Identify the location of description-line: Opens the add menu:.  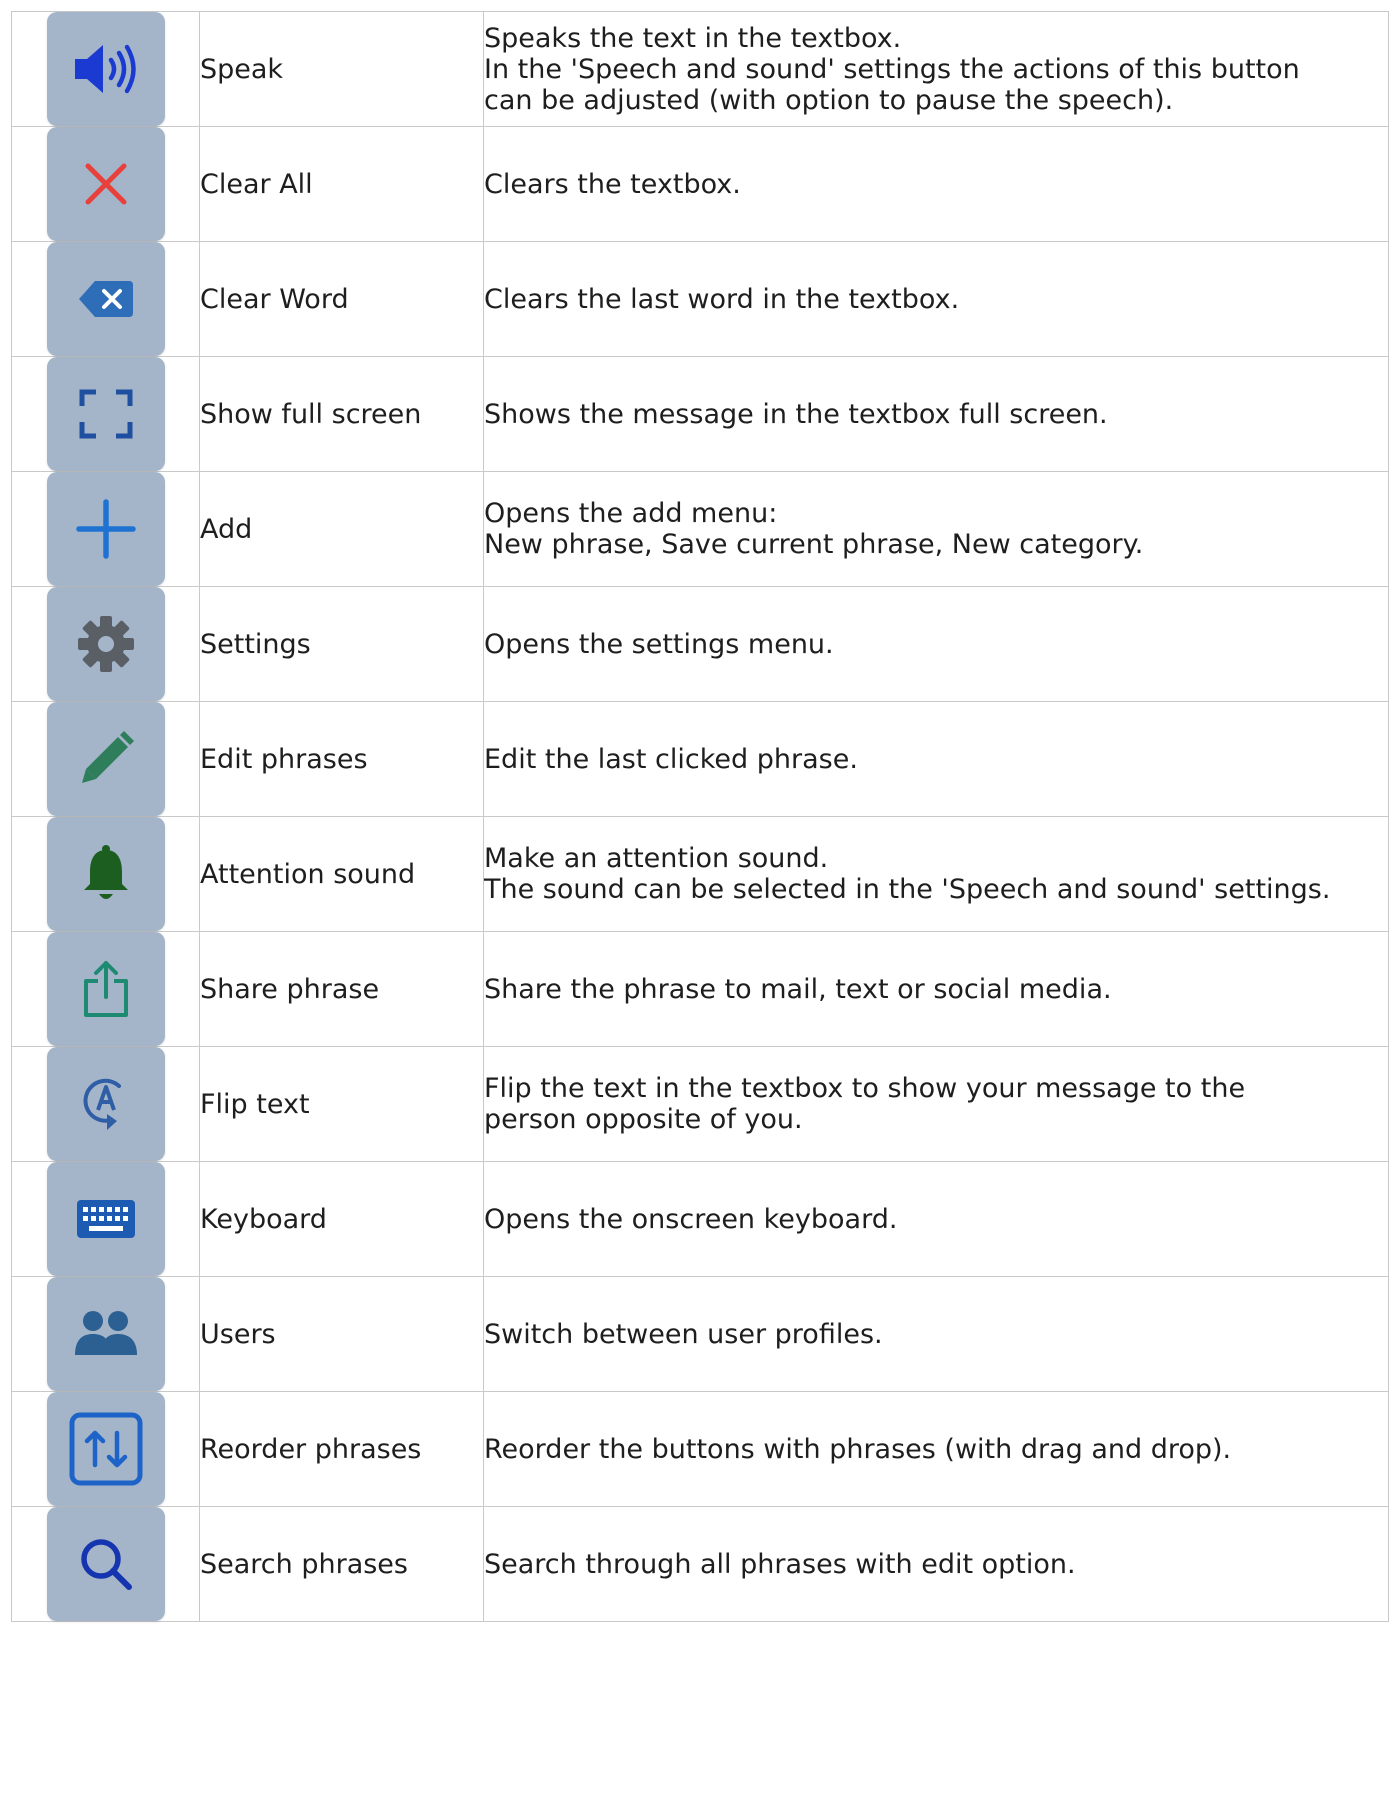
(631, 513).